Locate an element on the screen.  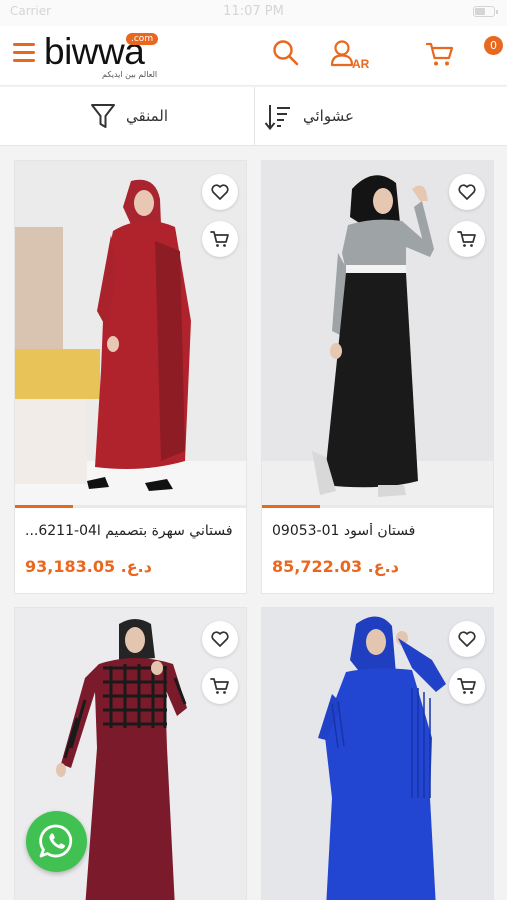
filter-button: المنقي is located at coordinates (126, 116).